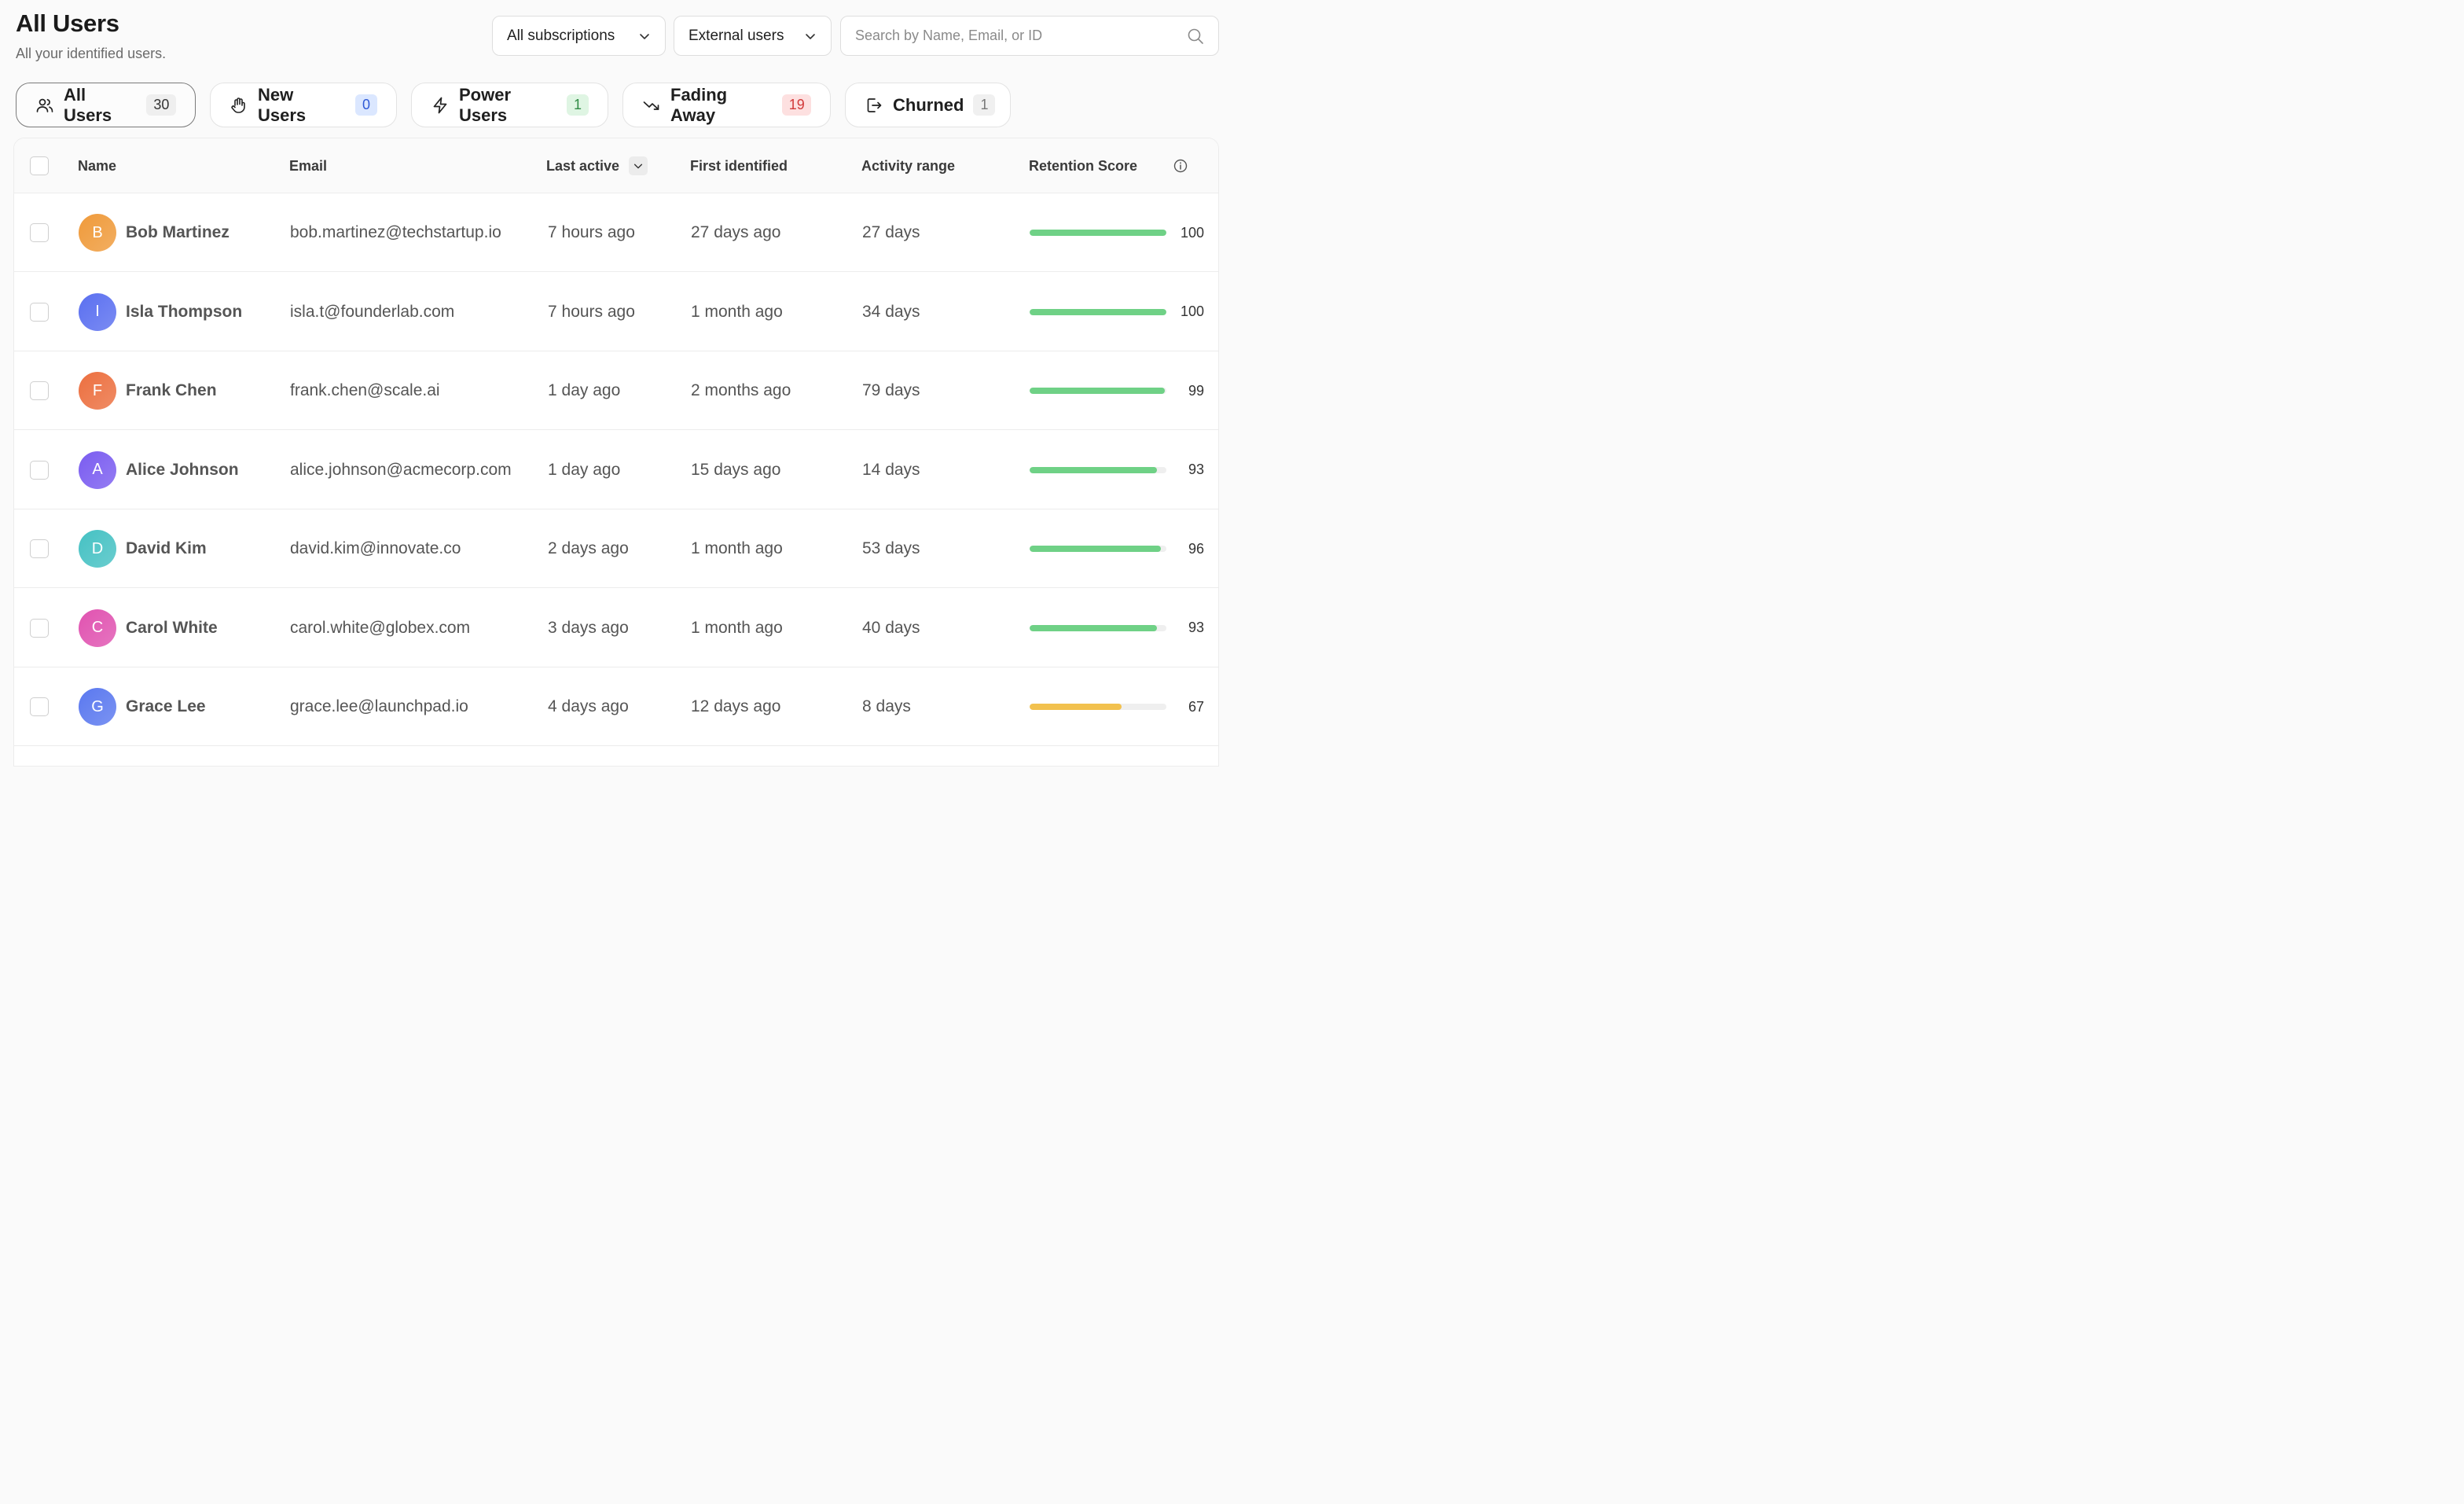 The height and width of the screenshot is (1504, 2464). I want to click on first-identified-value: 27 days ago, so click(736, 232).